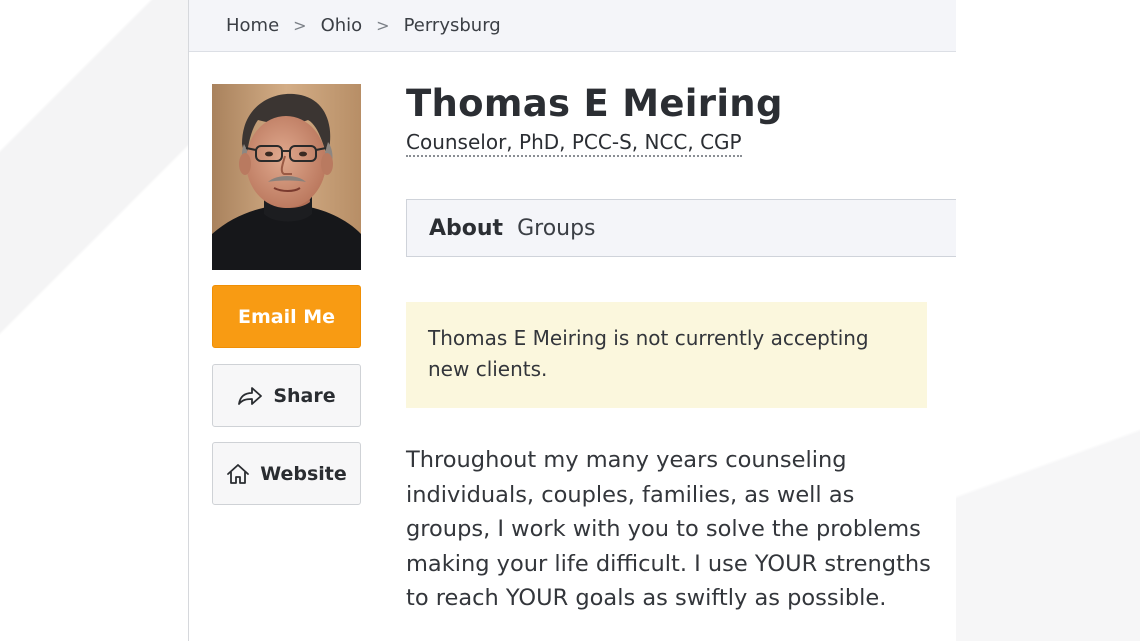  I want to click on email-me-label: Email Me, so click(286, 316).